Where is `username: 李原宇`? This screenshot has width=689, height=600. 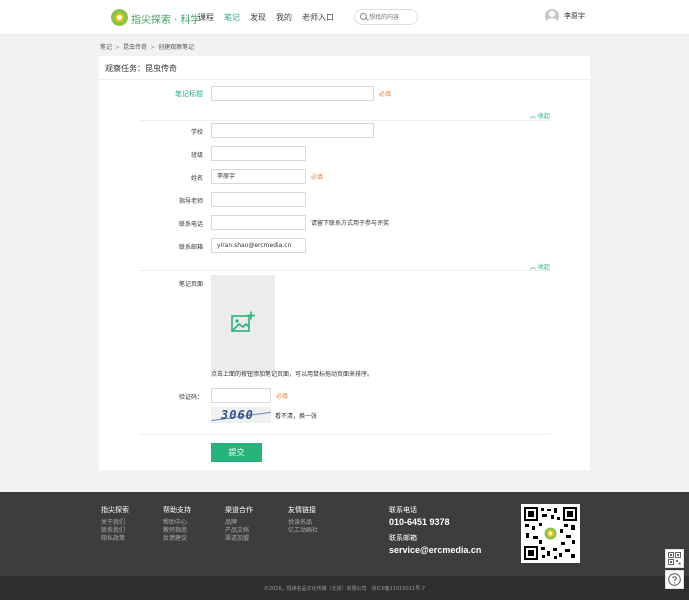 username: 李原宇 is located at coordinates (574, 16).